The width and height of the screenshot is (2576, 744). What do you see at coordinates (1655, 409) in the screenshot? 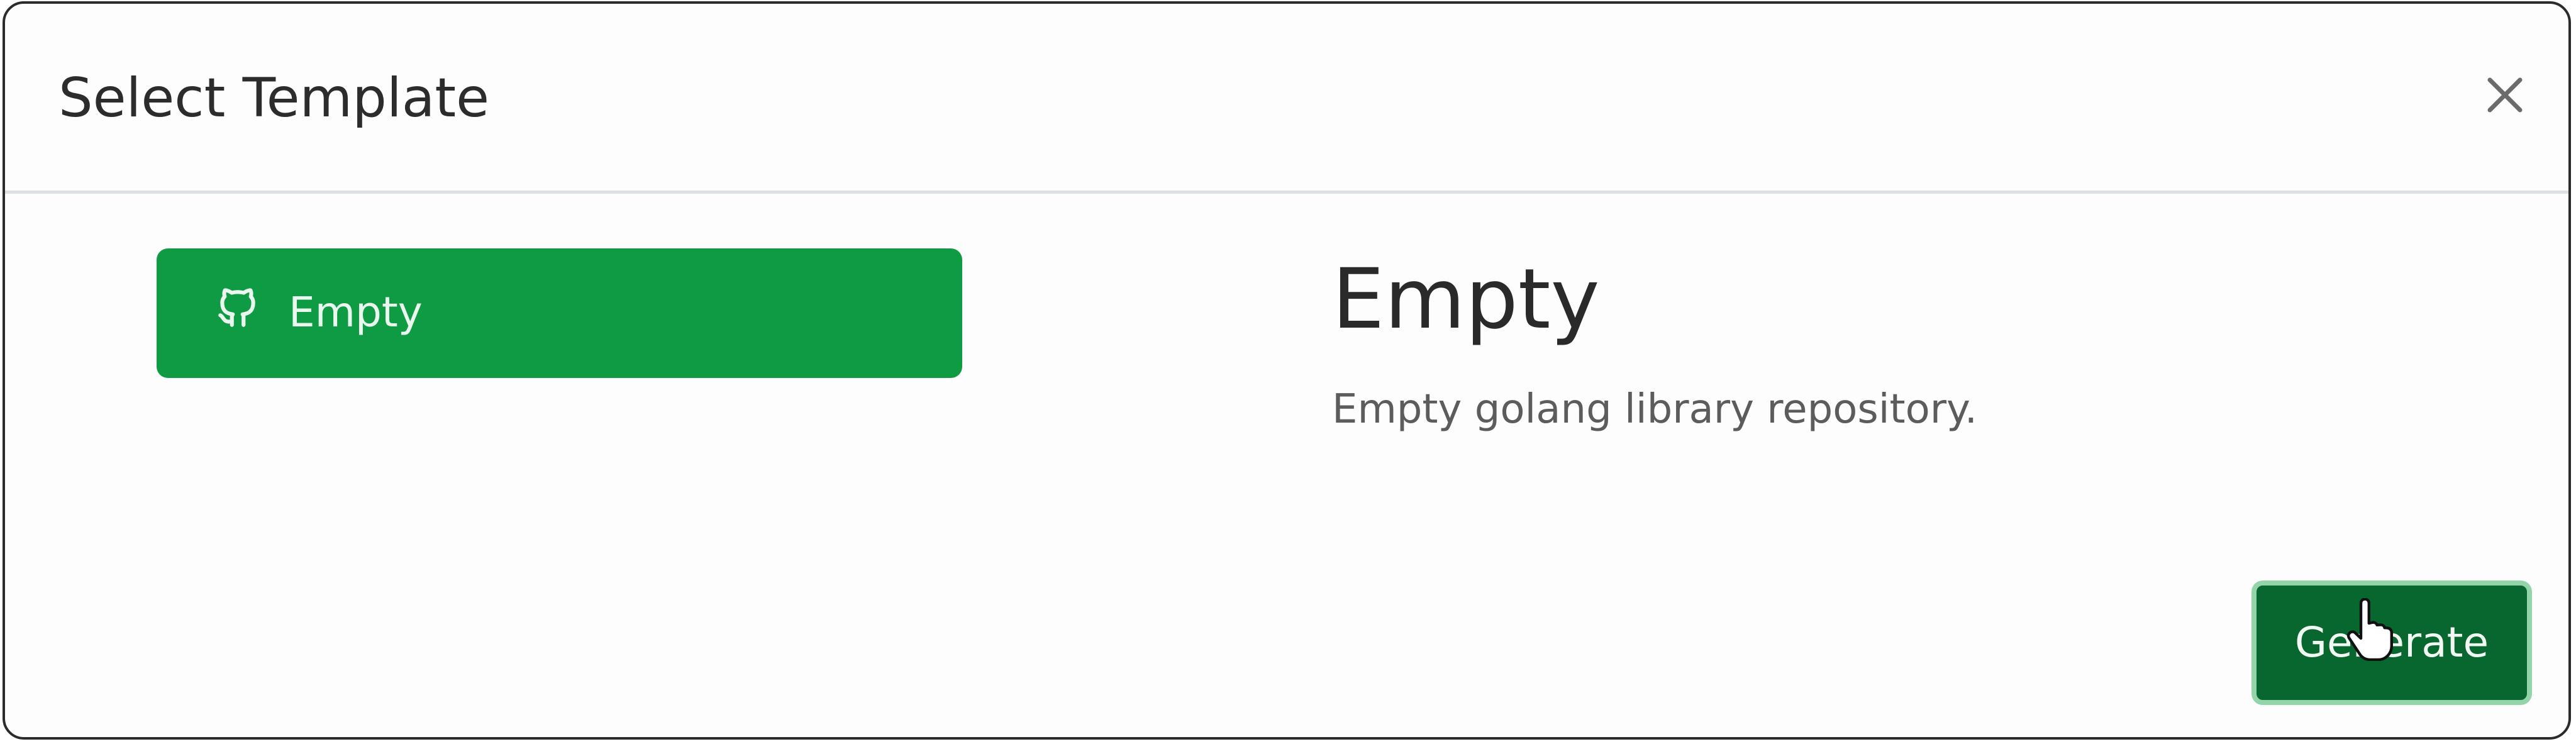
I see `template-detail-description: Empty golang library repository.` at bounding box center [1655, 409].